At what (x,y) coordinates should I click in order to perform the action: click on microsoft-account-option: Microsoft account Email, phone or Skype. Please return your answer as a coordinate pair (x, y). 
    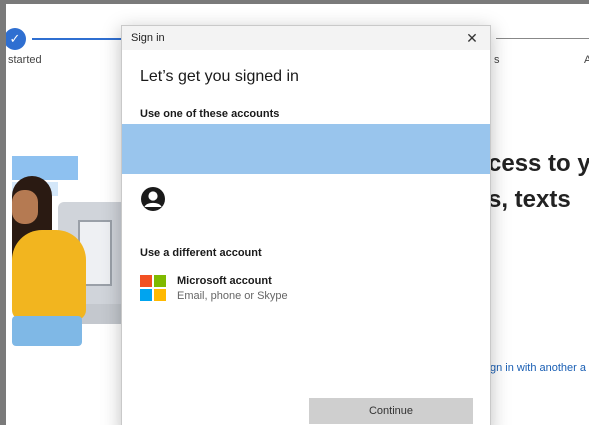
    Looking at the image, I should click on (290, 288).